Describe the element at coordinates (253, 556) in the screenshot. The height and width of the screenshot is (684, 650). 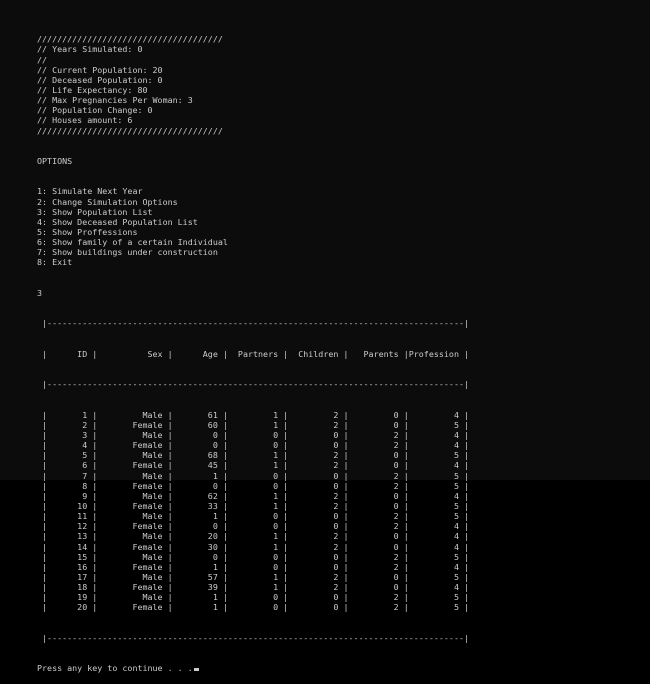
I see `table-row: | 15 | Male | 0 | 0 | 0 | 2 | 5 |` at that location.